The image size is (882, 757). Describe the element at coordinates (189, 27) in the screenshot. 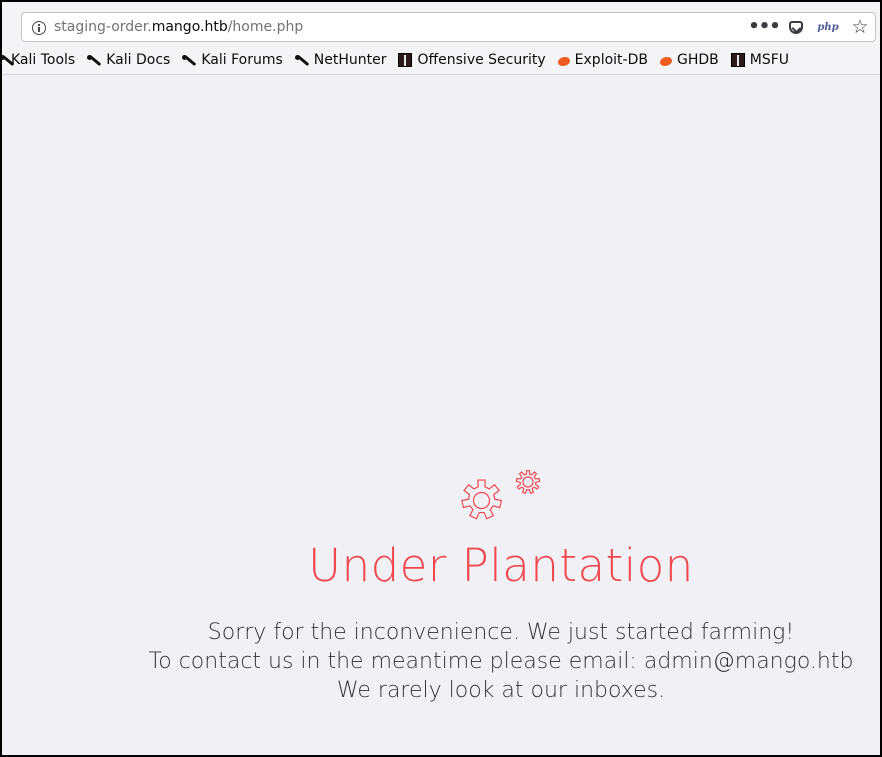

I see `url-host: mango.htb` at that location.